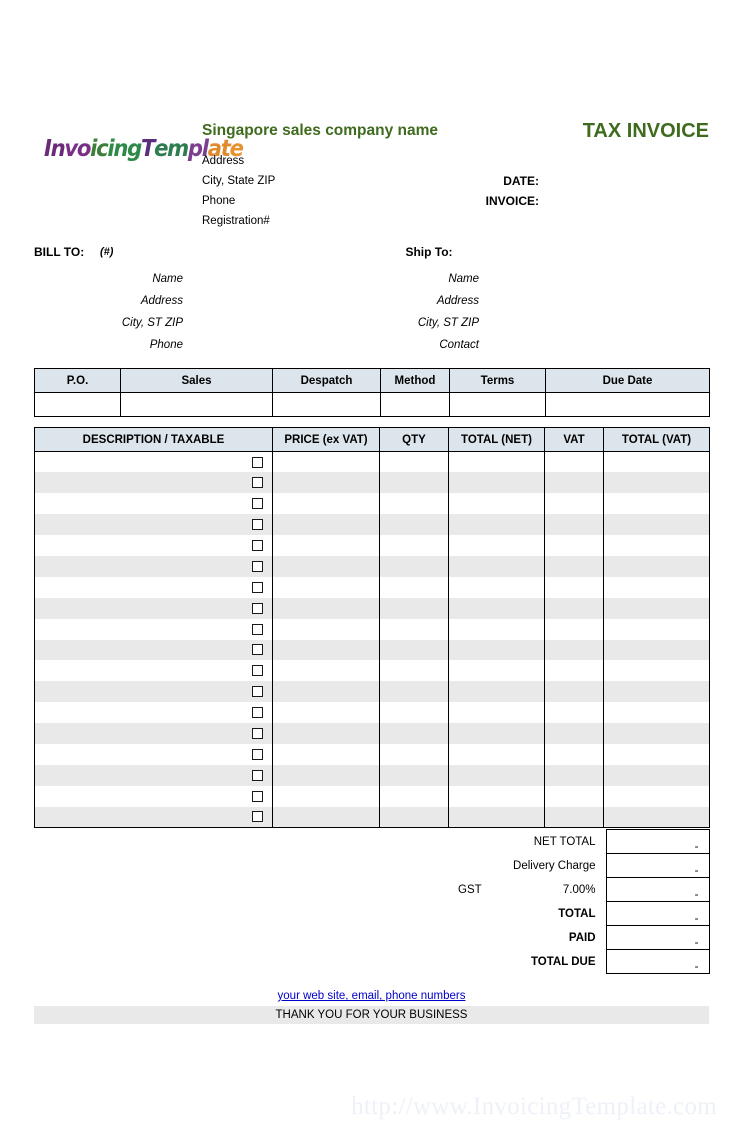  I want to click on gst-rate: 7.00%, so click(540, 890).